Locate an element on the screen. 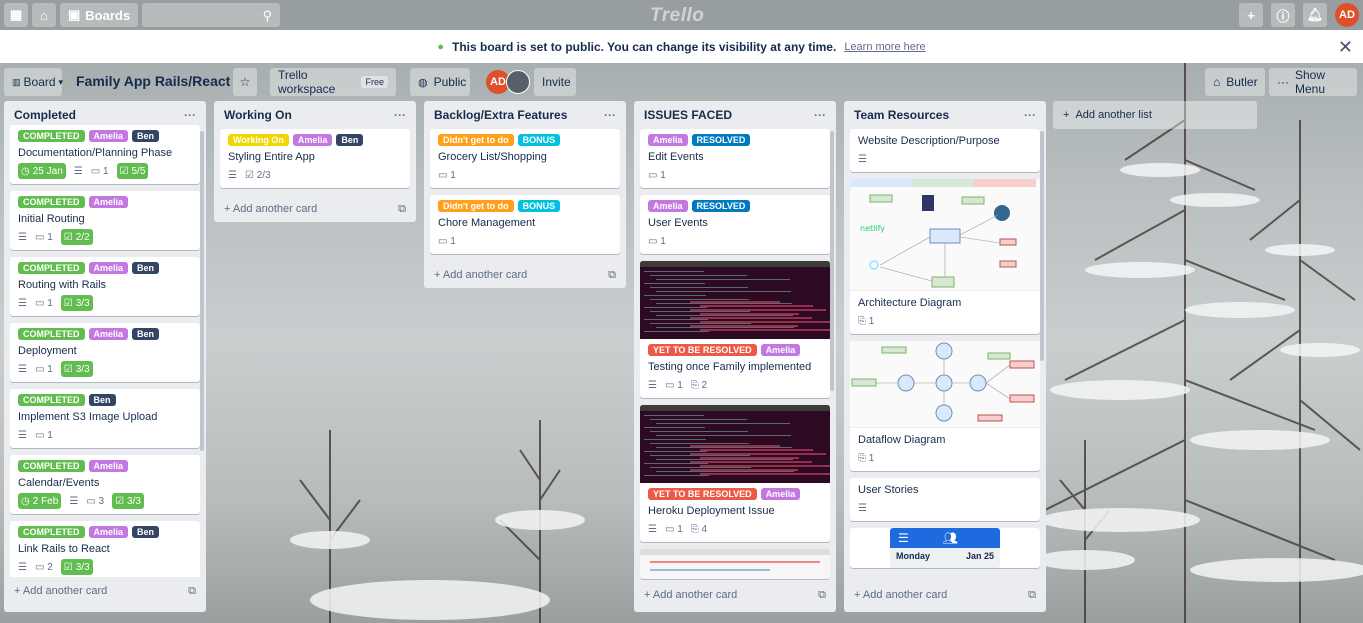 The image size is (1363, 623). butler-button: ⌂ Butler is located at coordinates (1235, 82).